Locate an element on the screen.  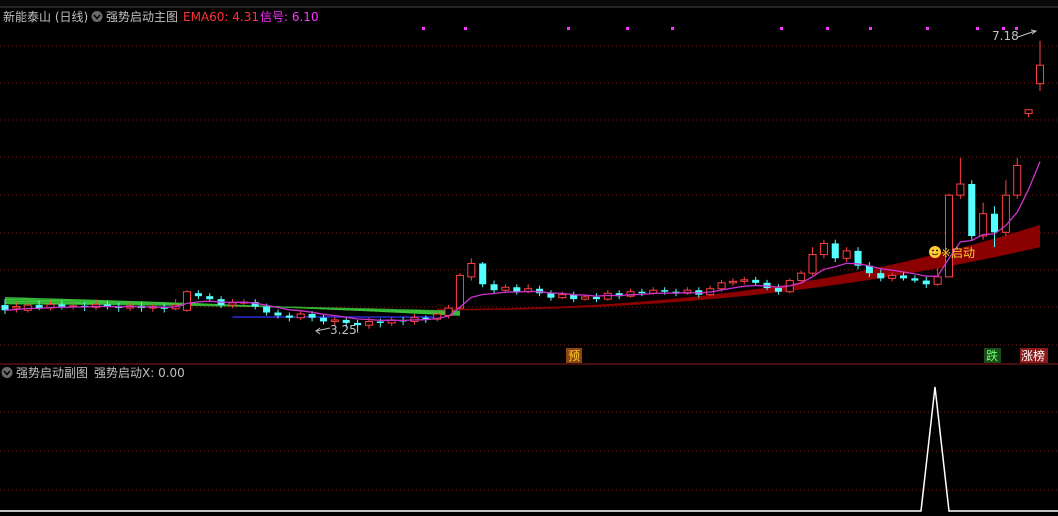
smiley-eye-right is located at coordinates (937, 250).